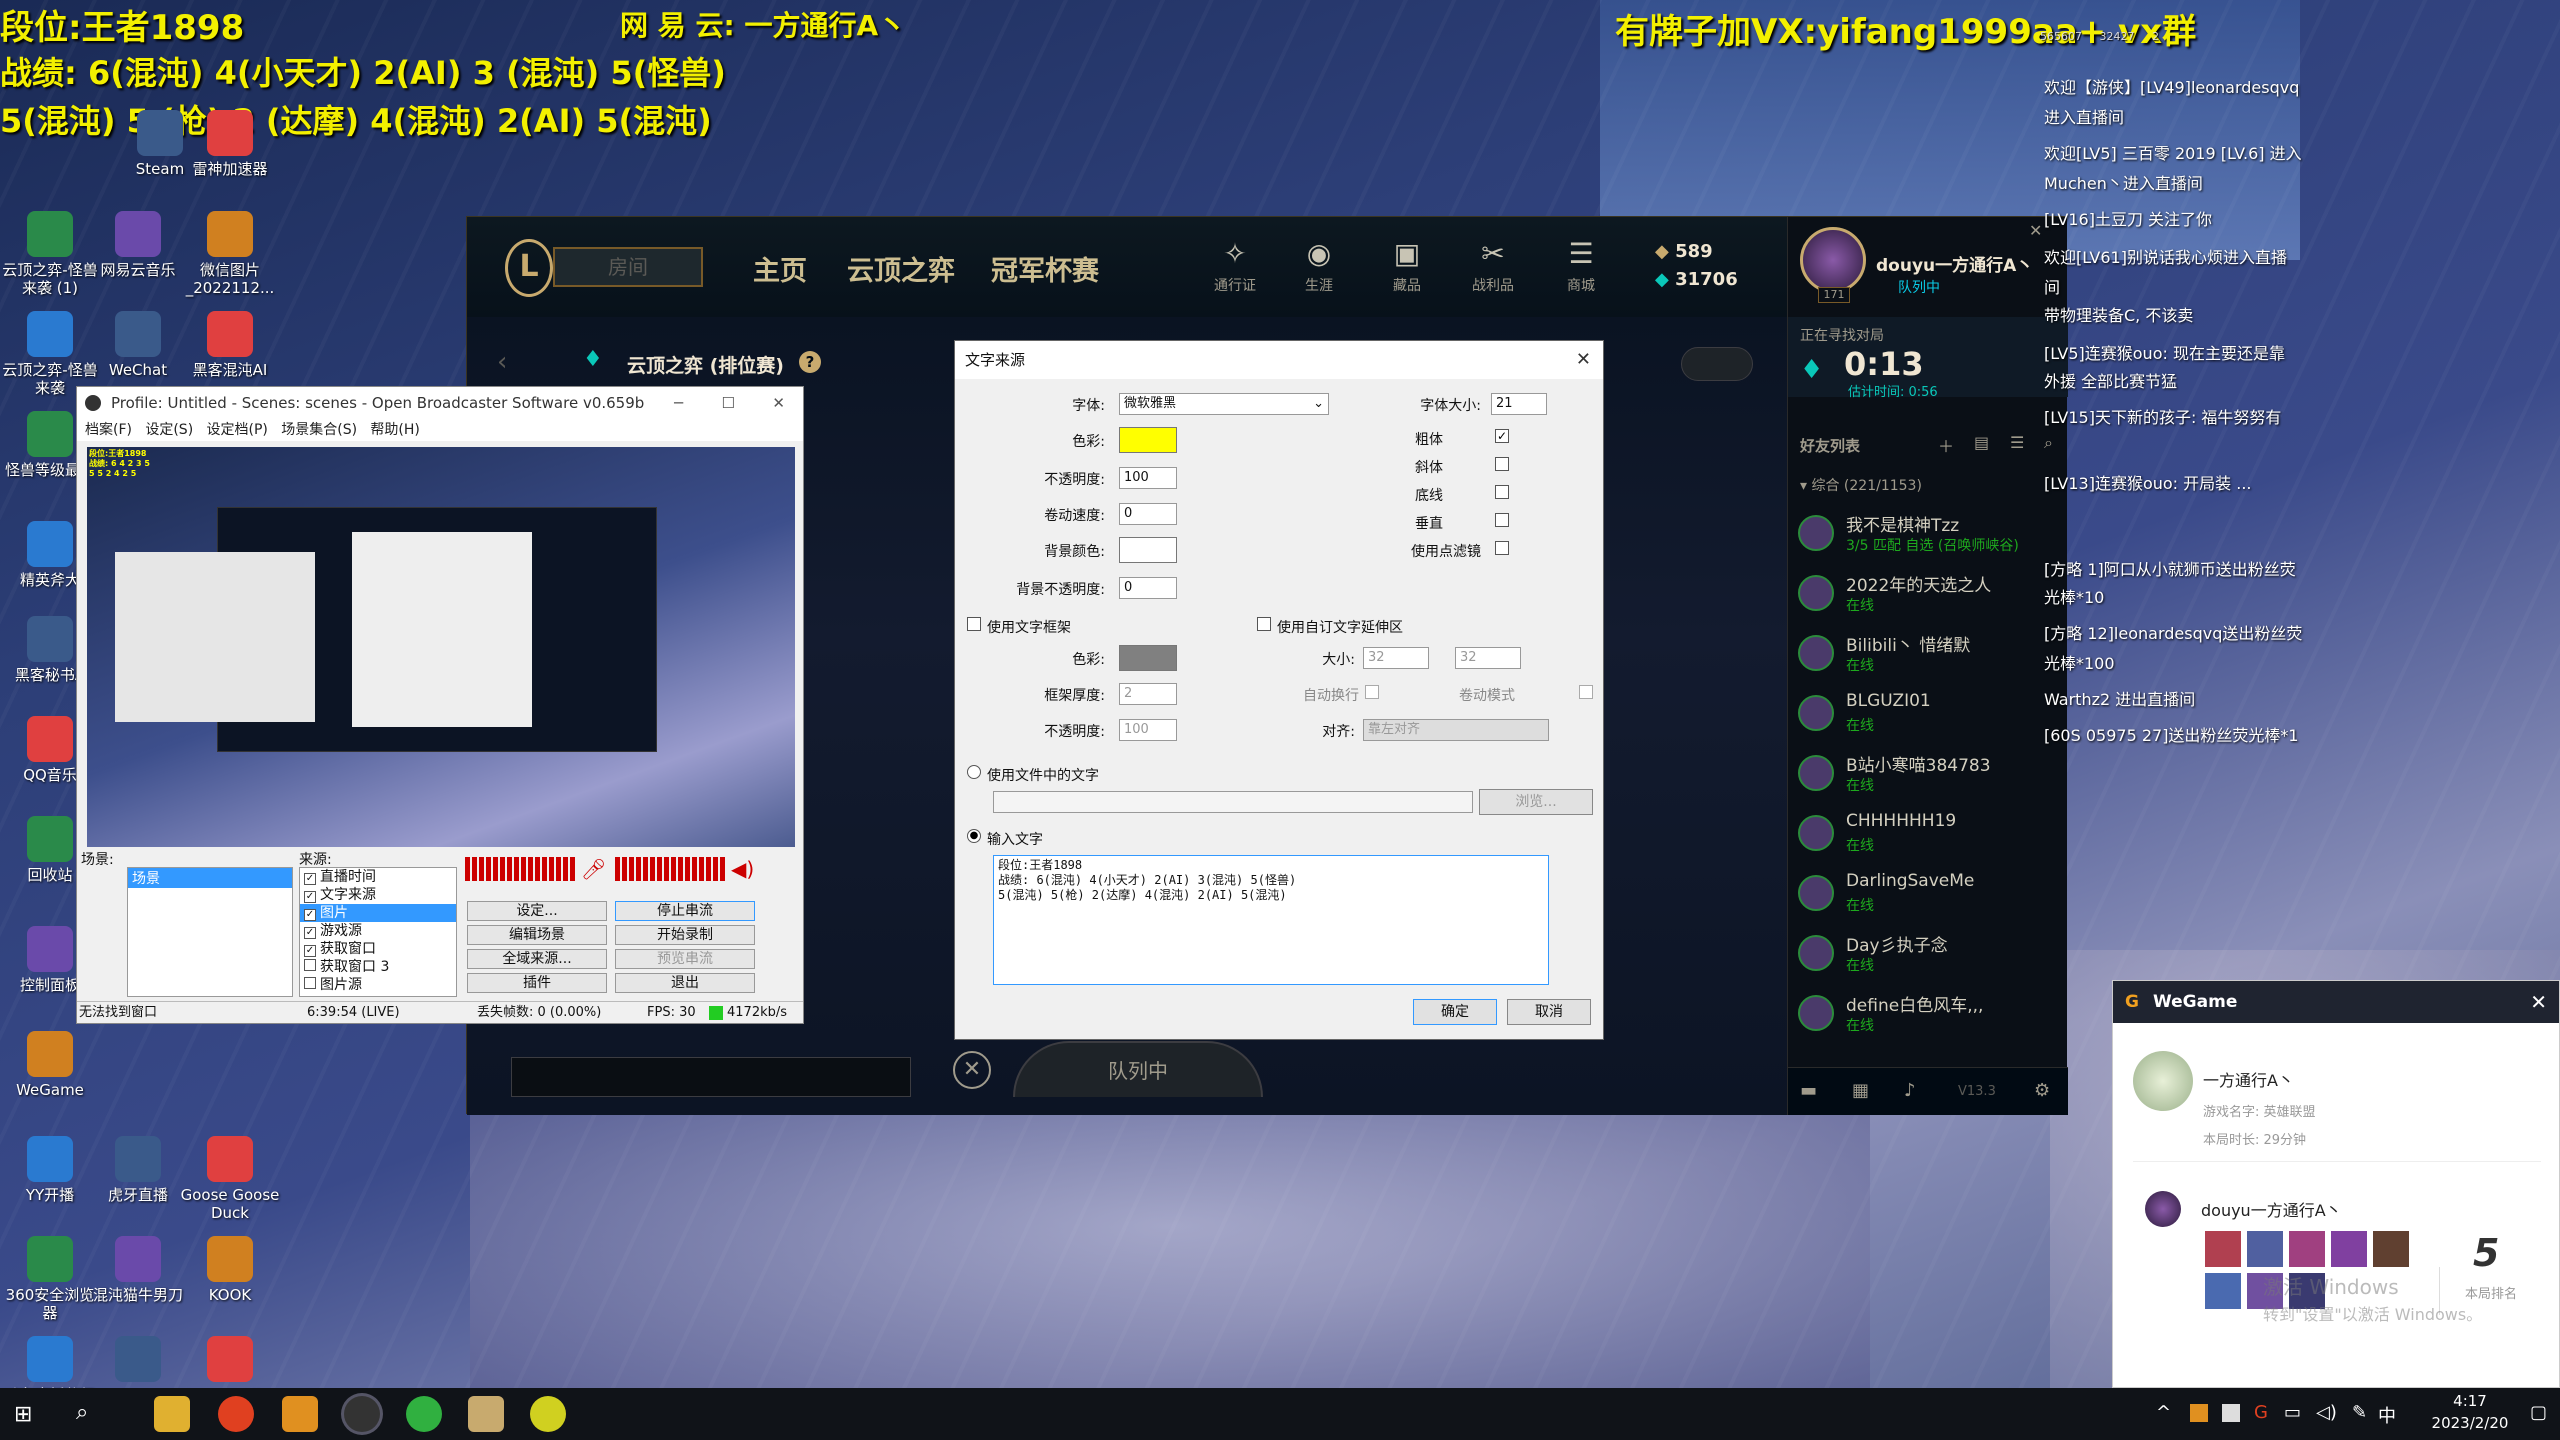 This screenshot has height=1440, width=2560. I want to click on font-size-input: 21, so click(1519, 404).